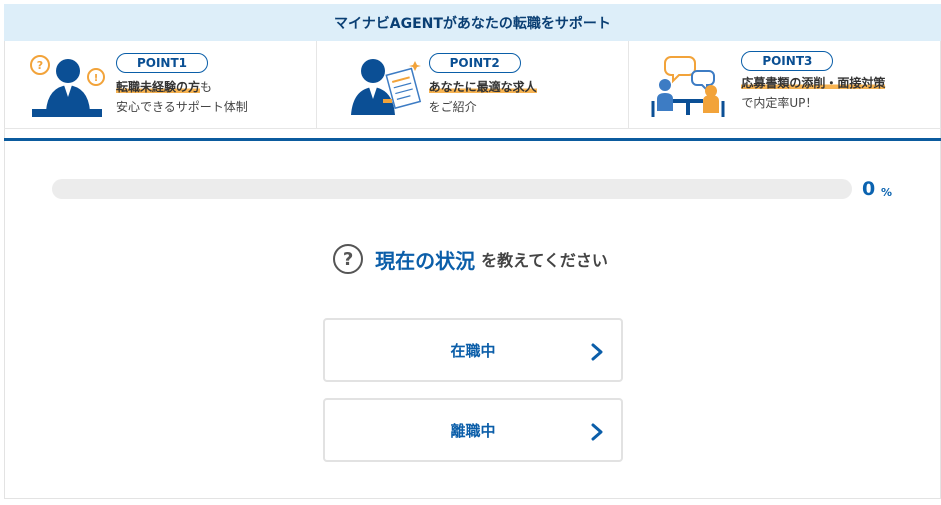 This screenshot has height=505, width=941. What do you see at coordinates (869, 189) in the screenshot?
I see `progress-value: 0` at bounding box center [869, 189].